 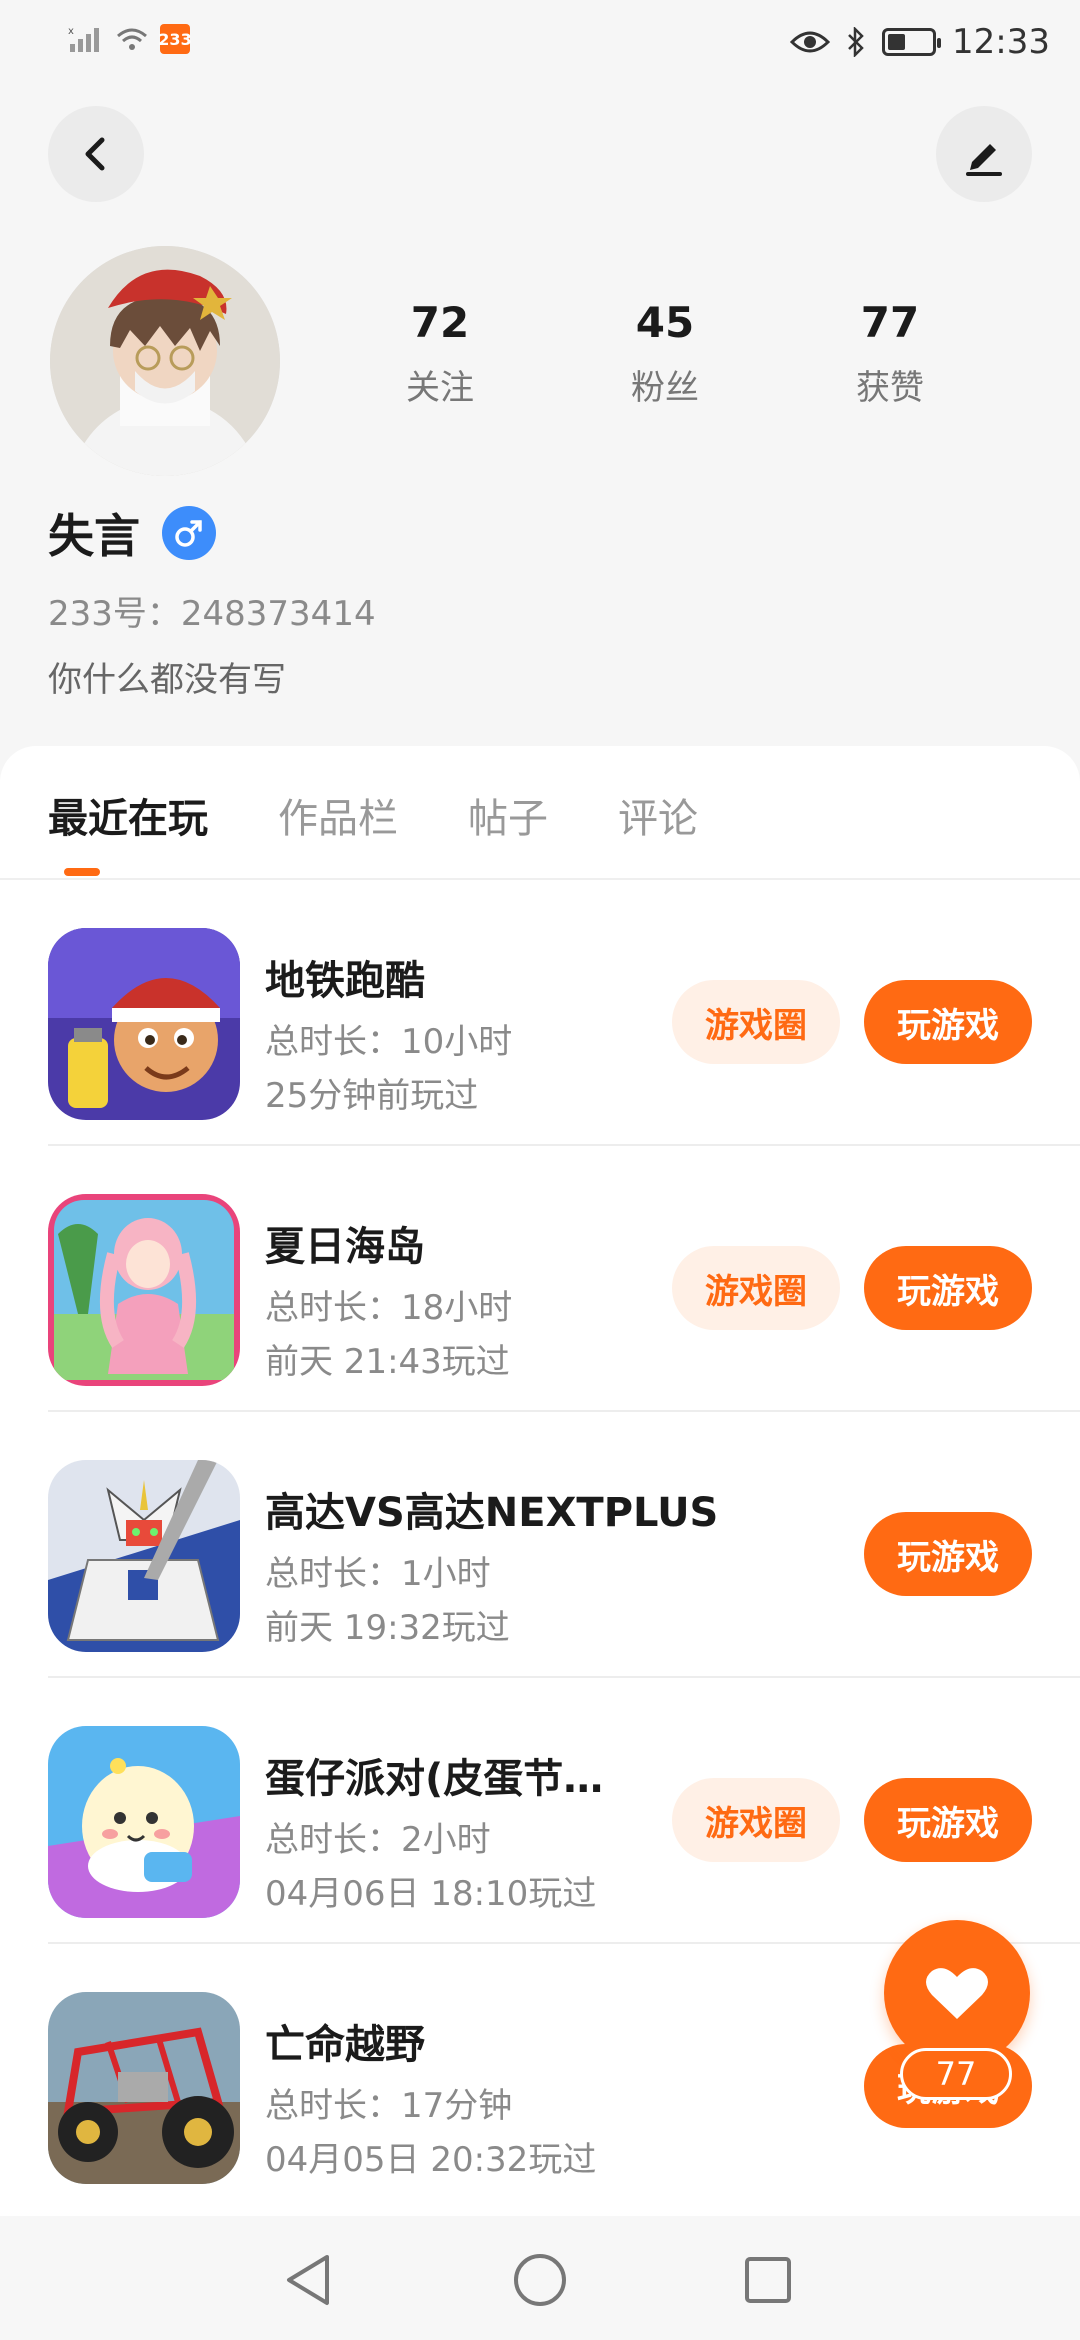 I want to click on avatar, so click(x=165, y=361).